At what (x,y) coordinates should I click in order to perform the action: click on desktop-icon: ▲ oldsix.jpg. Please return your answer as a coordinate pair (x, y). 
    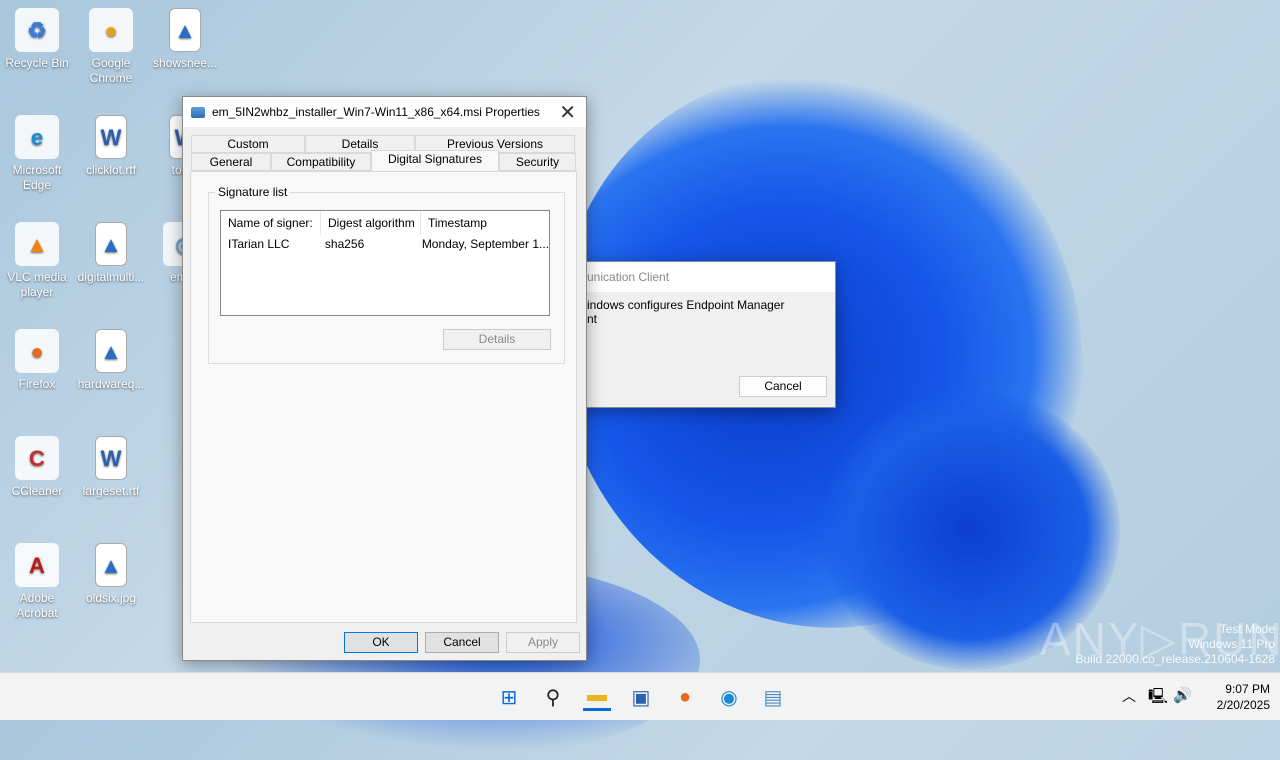
    Looking at the image, I should click on (111, 574).